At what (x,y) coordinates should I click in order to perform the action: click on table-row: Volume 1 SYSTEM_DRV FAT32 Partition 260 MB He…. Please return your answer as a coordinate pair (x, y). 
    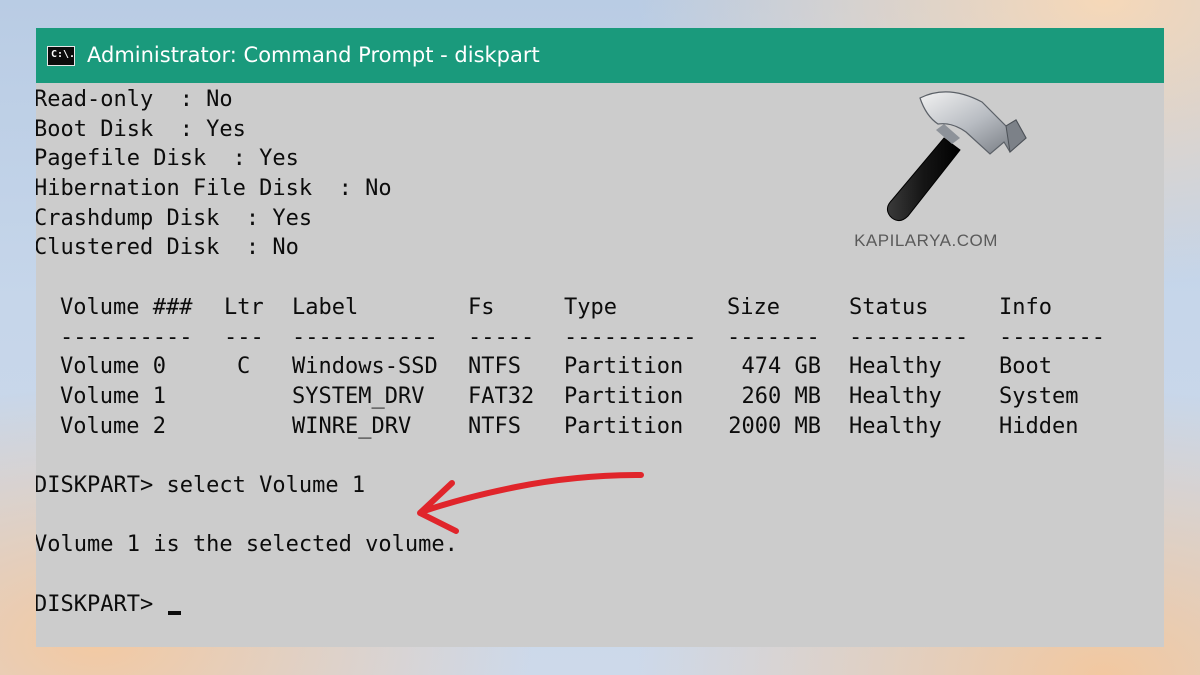
    Looking at the image, I should click on (590, 397).